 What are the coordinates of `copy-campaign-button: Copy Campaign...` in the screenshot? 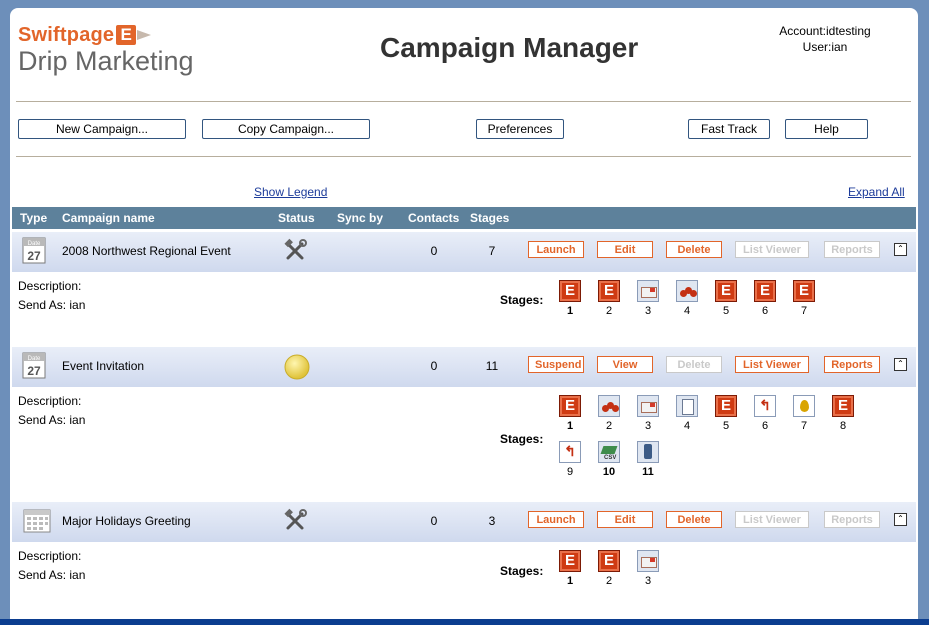 It's located at (286, 129).